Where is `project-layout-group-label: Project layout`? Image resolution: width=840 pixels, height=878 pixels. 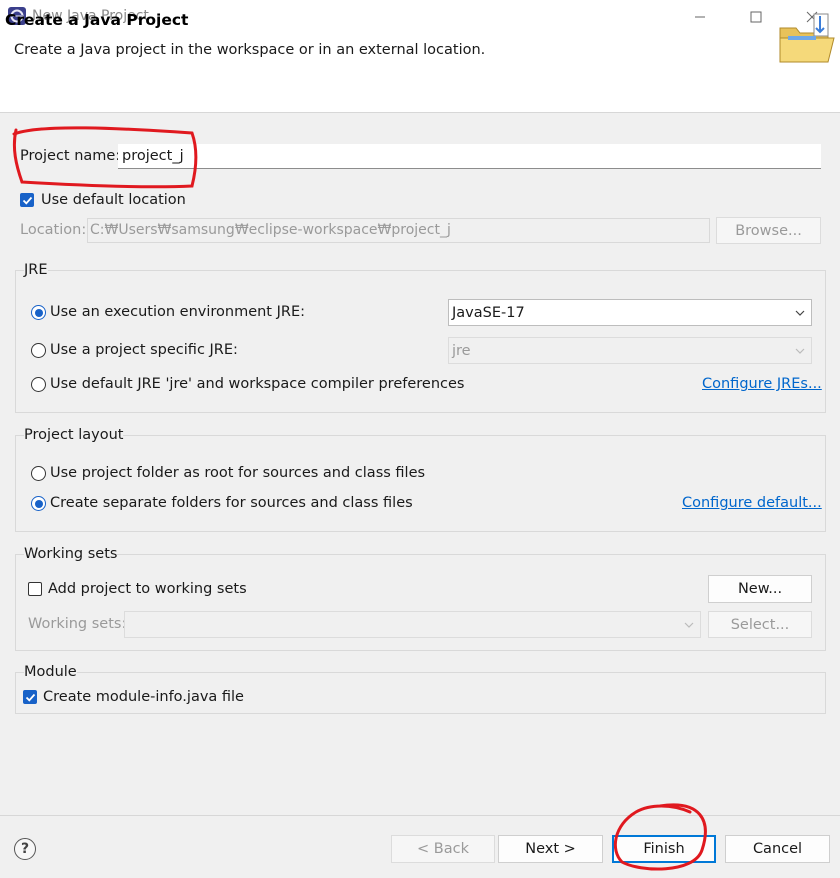 project-layout-group-label: Project layout is located at coordinates (74, 435).